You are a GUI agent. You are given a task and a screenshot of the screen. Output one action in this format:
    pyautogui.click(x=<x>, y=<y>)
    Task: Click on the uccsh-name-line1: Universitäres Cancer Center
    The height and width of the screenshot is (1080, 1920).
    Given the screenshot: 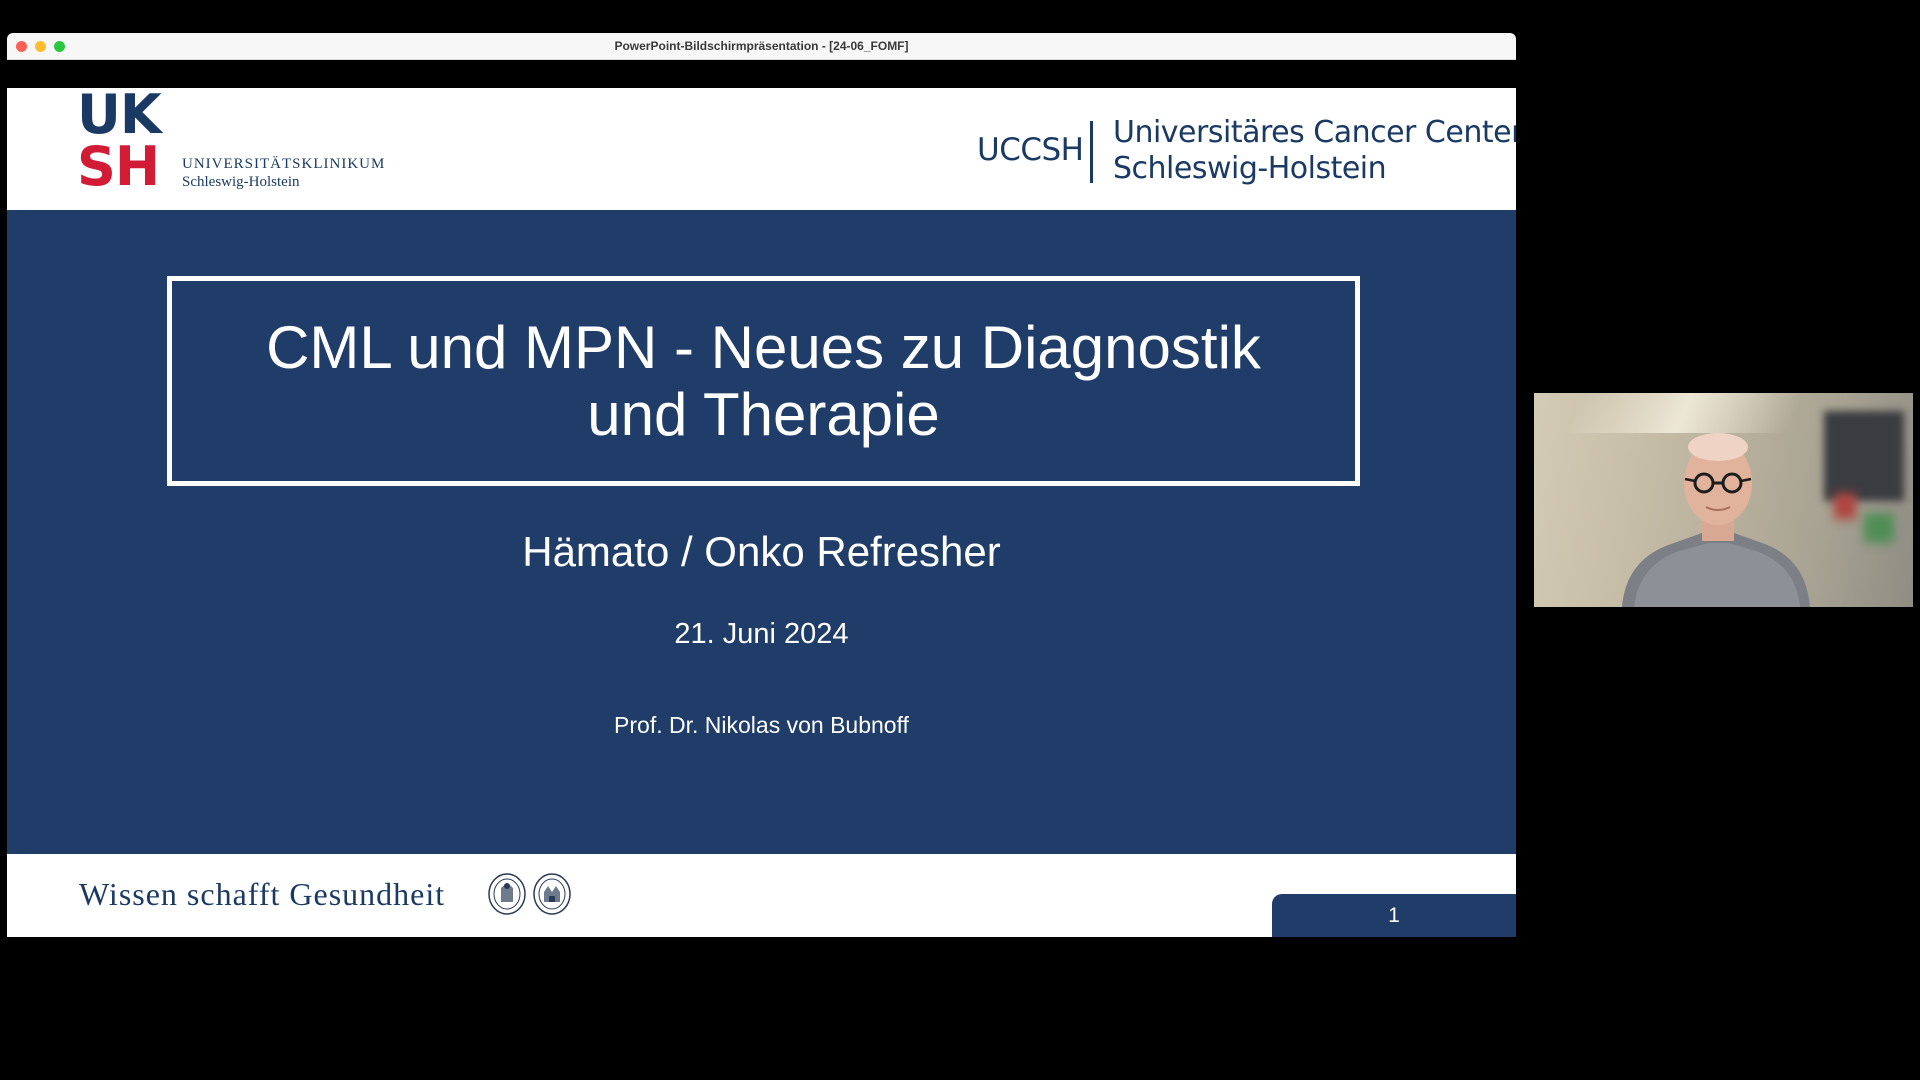 What is the action you would take?
    pyautogui.click(x=1314, y=132)
    